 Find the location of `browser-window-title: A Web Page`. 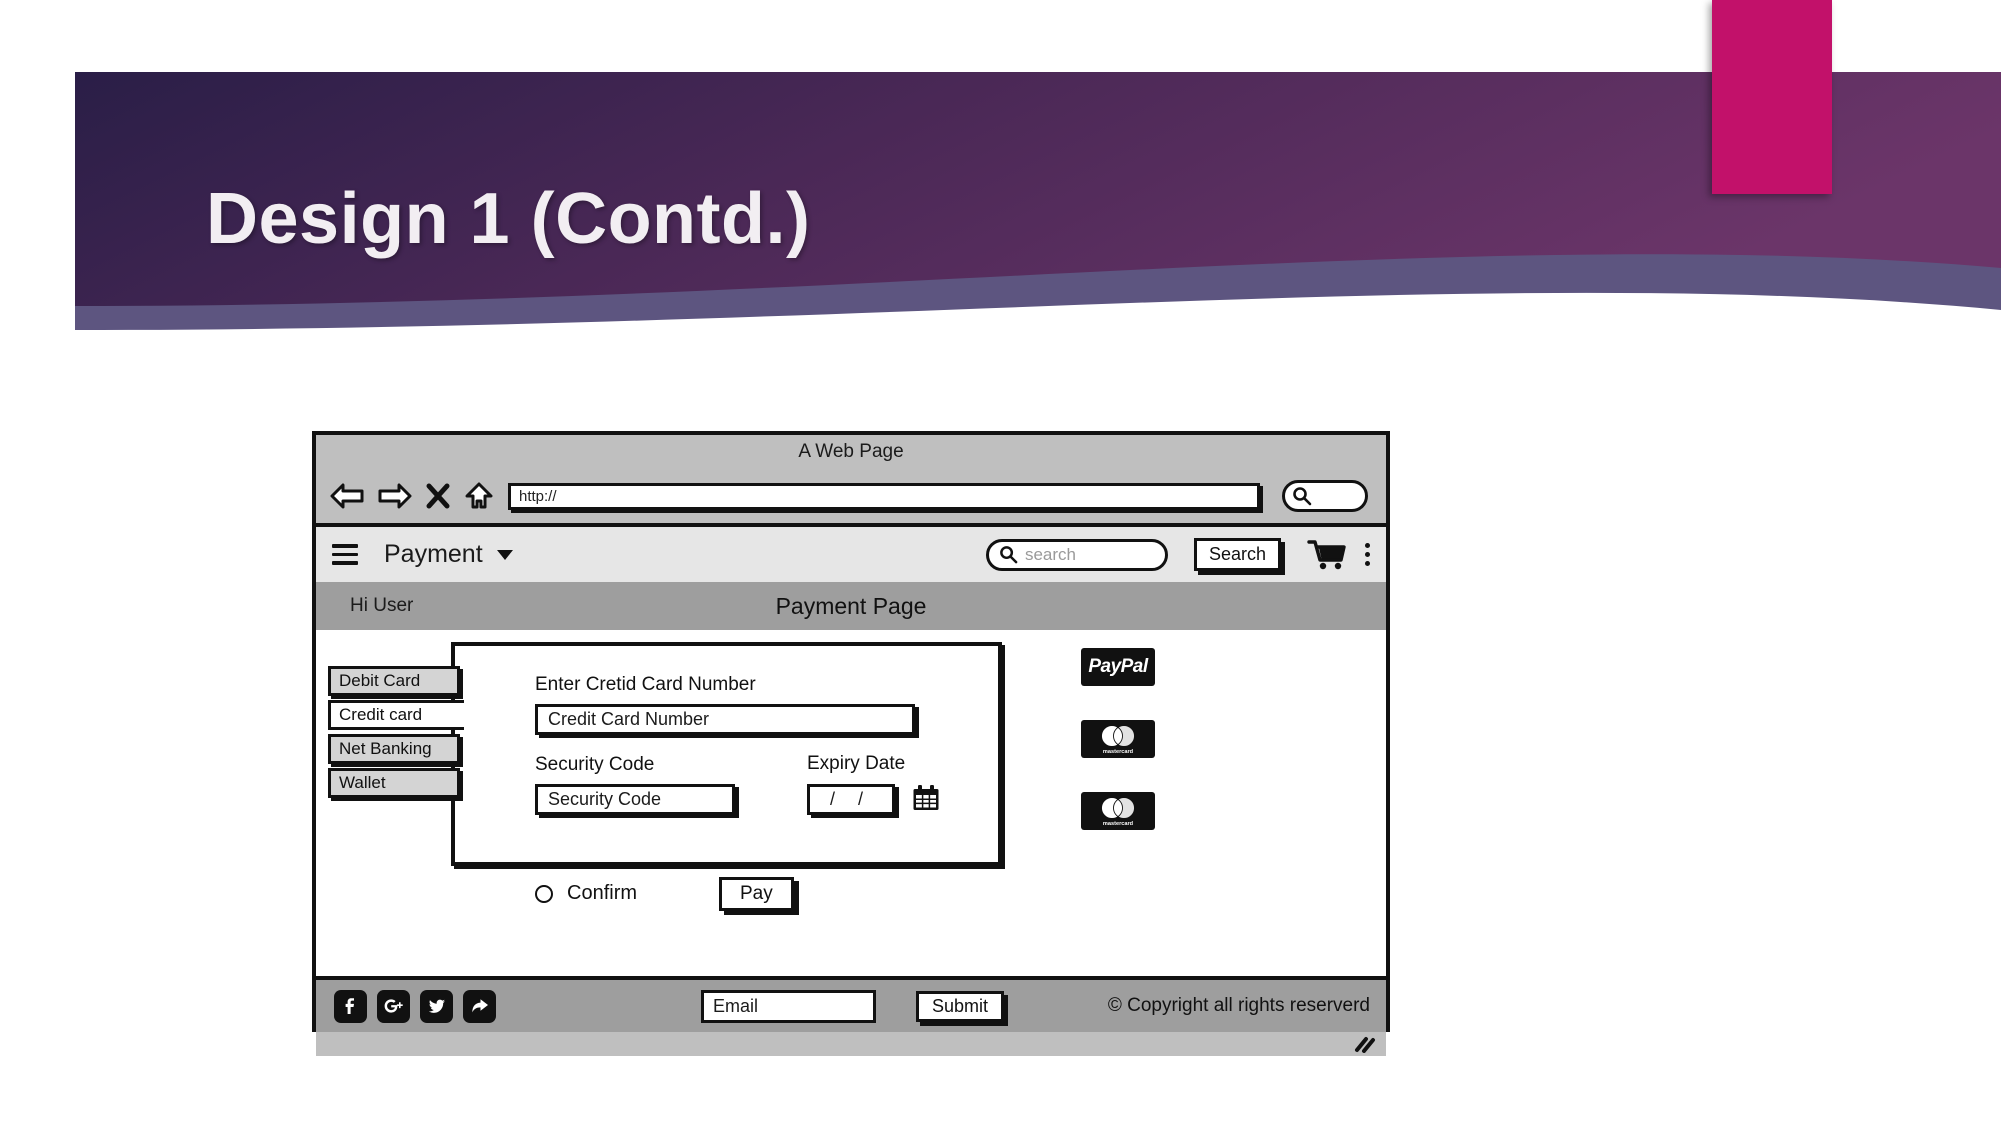

browser-window-title: A Web Page is located at coordinates (851, 451).